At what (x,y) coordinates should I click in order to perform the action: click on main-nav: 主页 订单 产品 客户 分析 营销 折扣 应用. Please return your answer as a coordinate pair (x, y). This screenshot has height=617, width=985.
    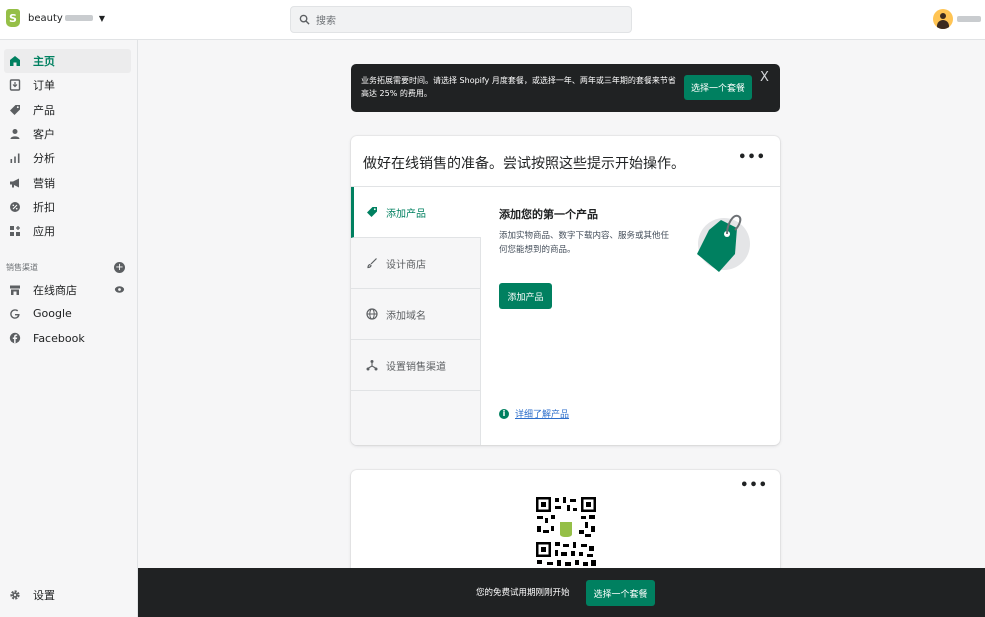
    Looking at the image, I should click on (68, 141).